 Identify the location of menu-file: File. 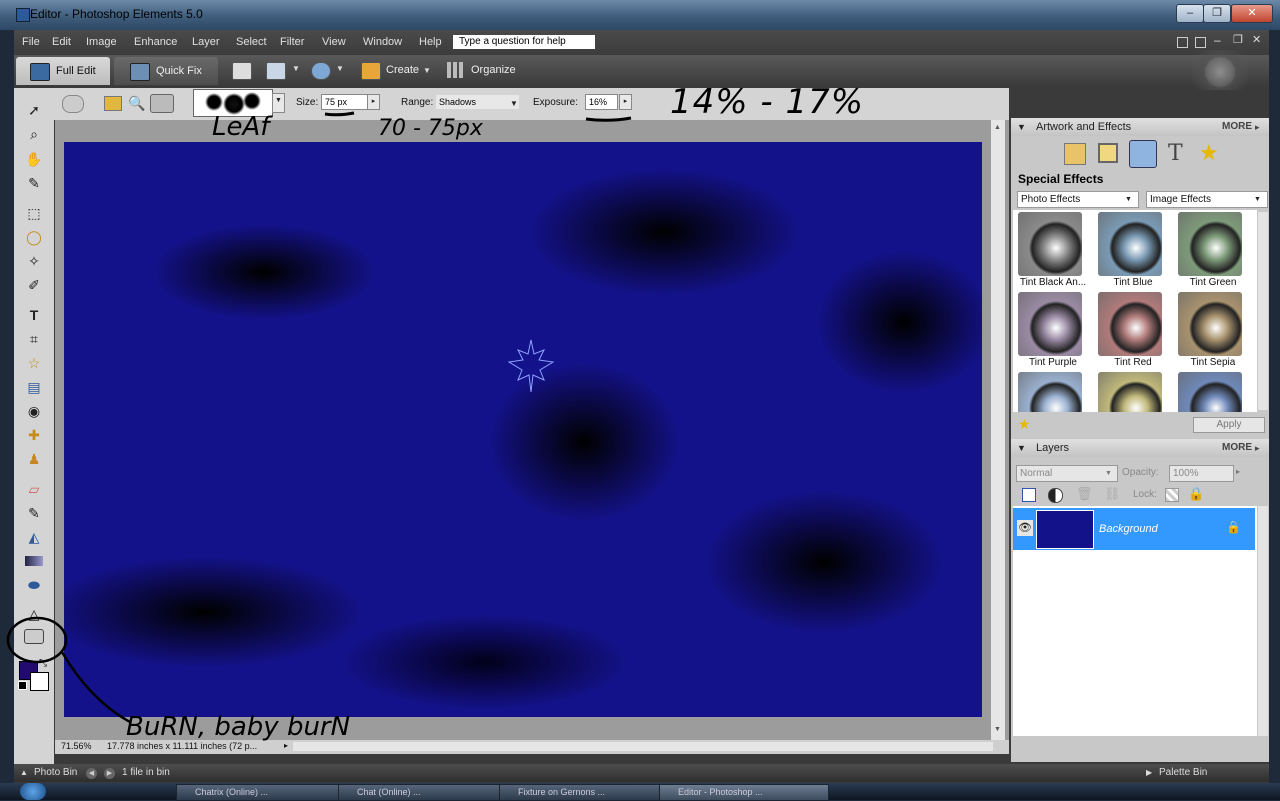
(31, 42).